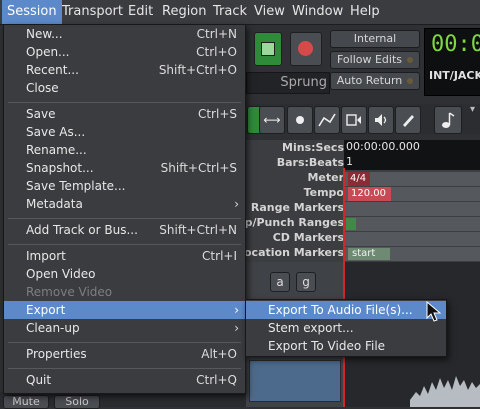 The image size is (480, 409). I want to click on item-label: Quit, so click(39, 380).